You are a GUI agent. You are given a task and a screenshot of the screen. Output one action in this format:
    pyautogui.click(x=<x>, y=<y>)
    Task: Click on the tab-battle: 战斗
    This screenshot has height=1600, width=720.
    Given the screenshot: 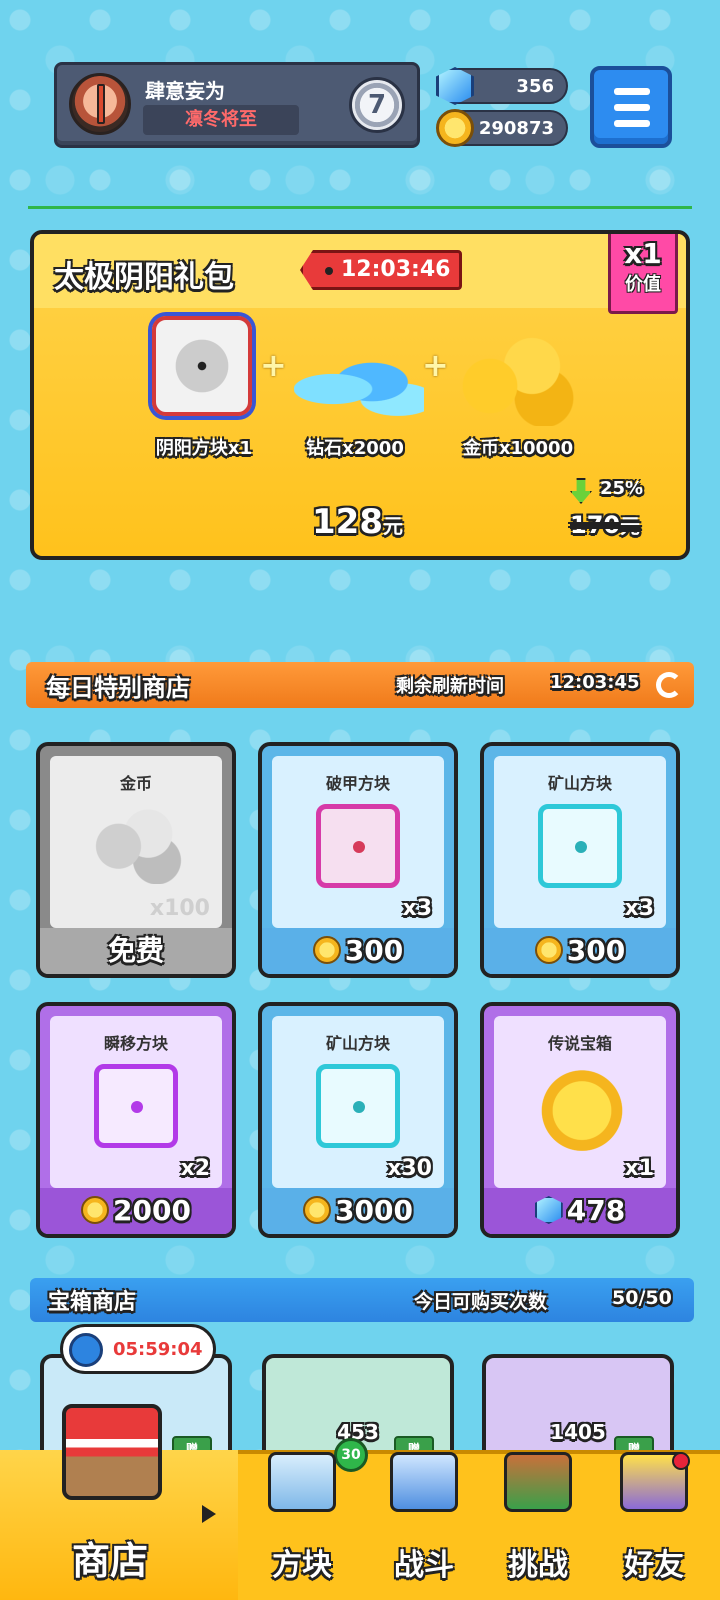 What is the action you would take?
    pyautogui.click(x=424, y=1562)
    